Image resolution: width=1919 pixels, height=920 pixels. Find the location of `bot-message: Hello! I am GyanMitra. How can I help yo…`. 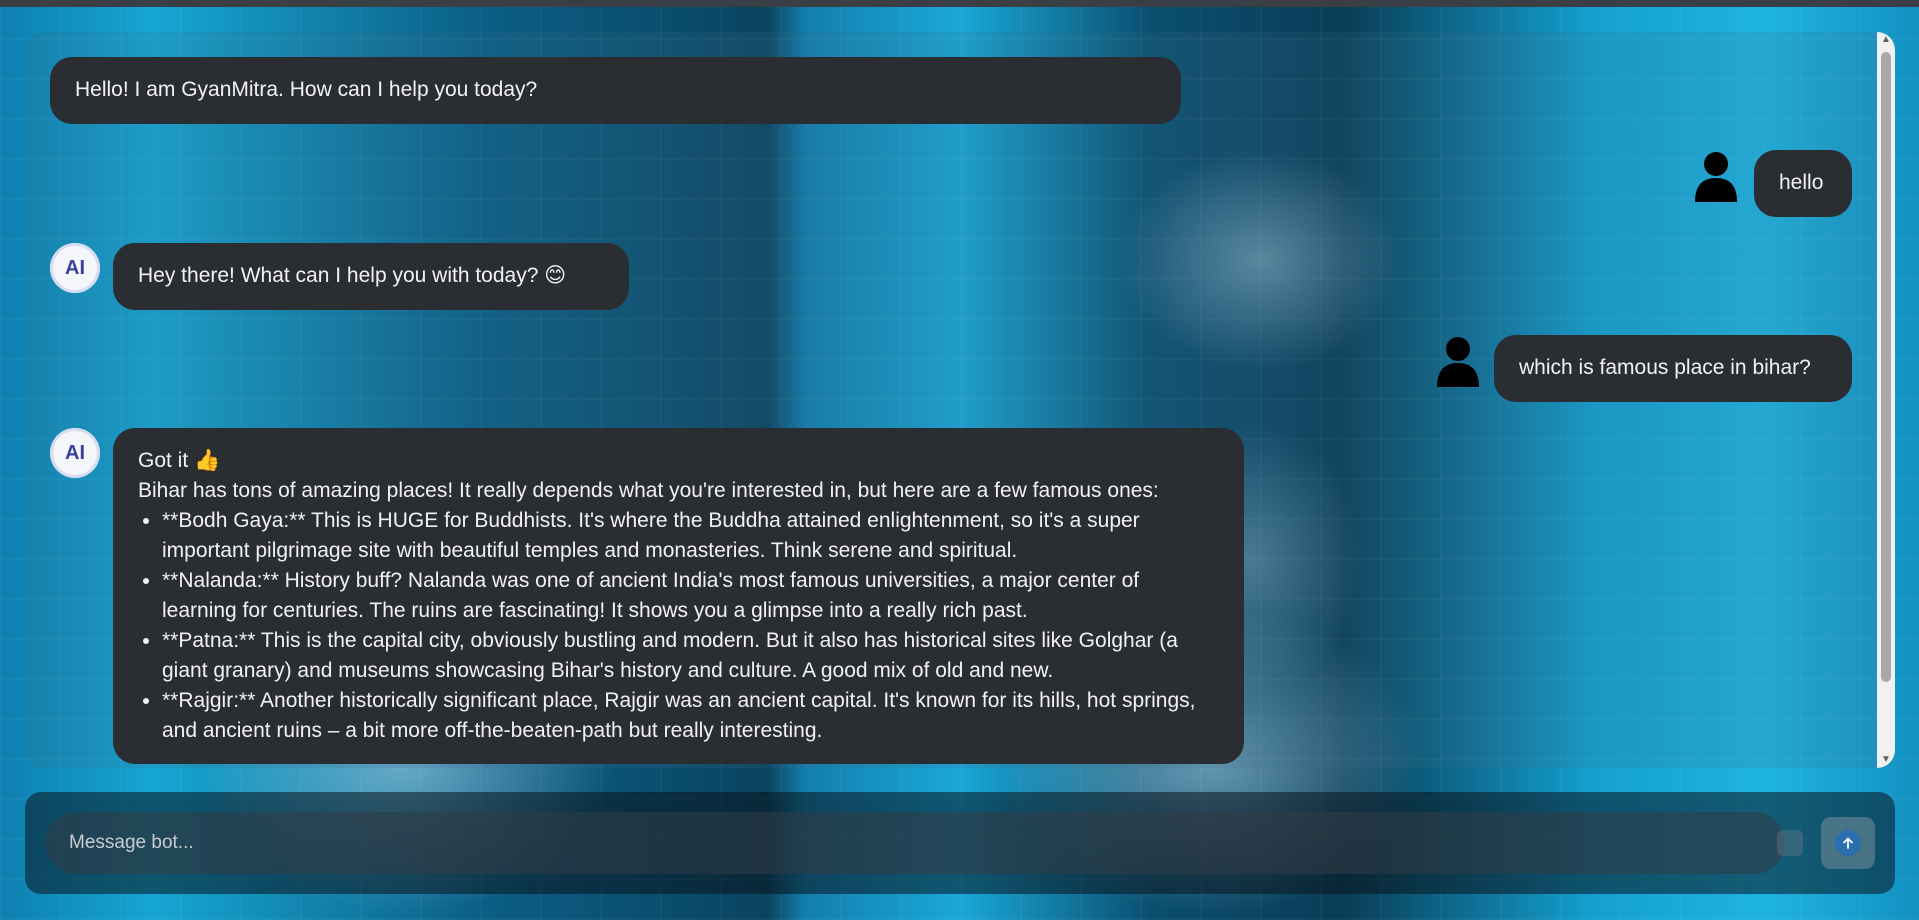

bot-message: Hello! I am GyanMitra. How can I help yo… is located at coordinates (615, 90).